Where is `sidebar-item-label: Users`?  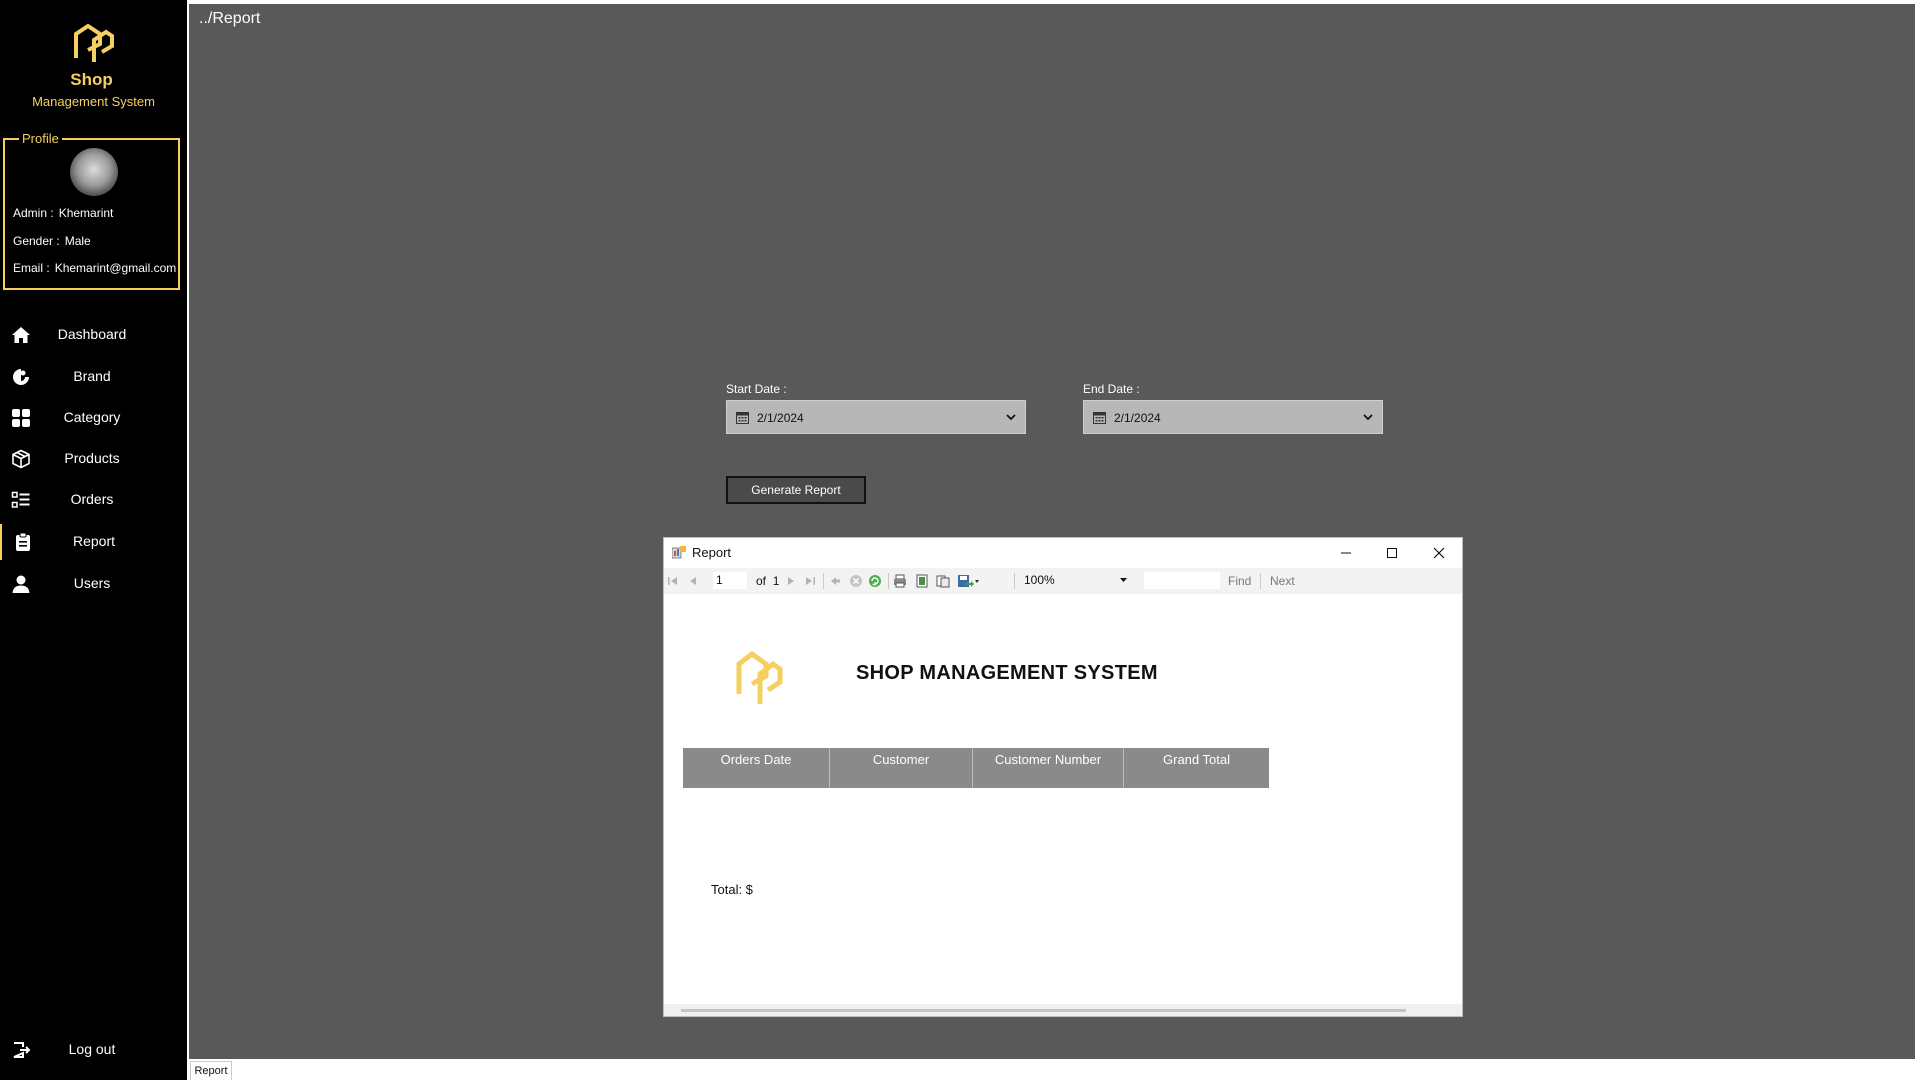 sidebar-item-label: Users is located at coordinates (92, 583).